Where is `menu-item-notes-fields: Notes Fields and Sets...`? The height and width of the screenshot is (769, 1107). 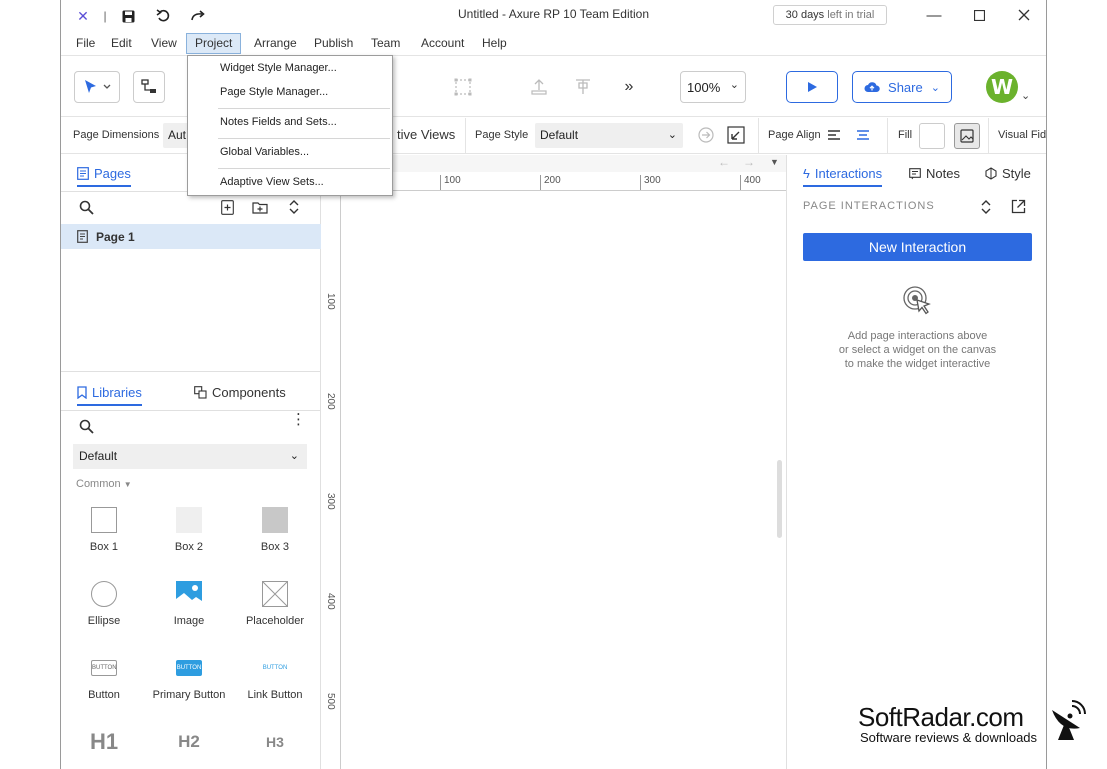
menu-item-notes-fields: Notes Fields and Sets... is located at coordinates (290, 122).